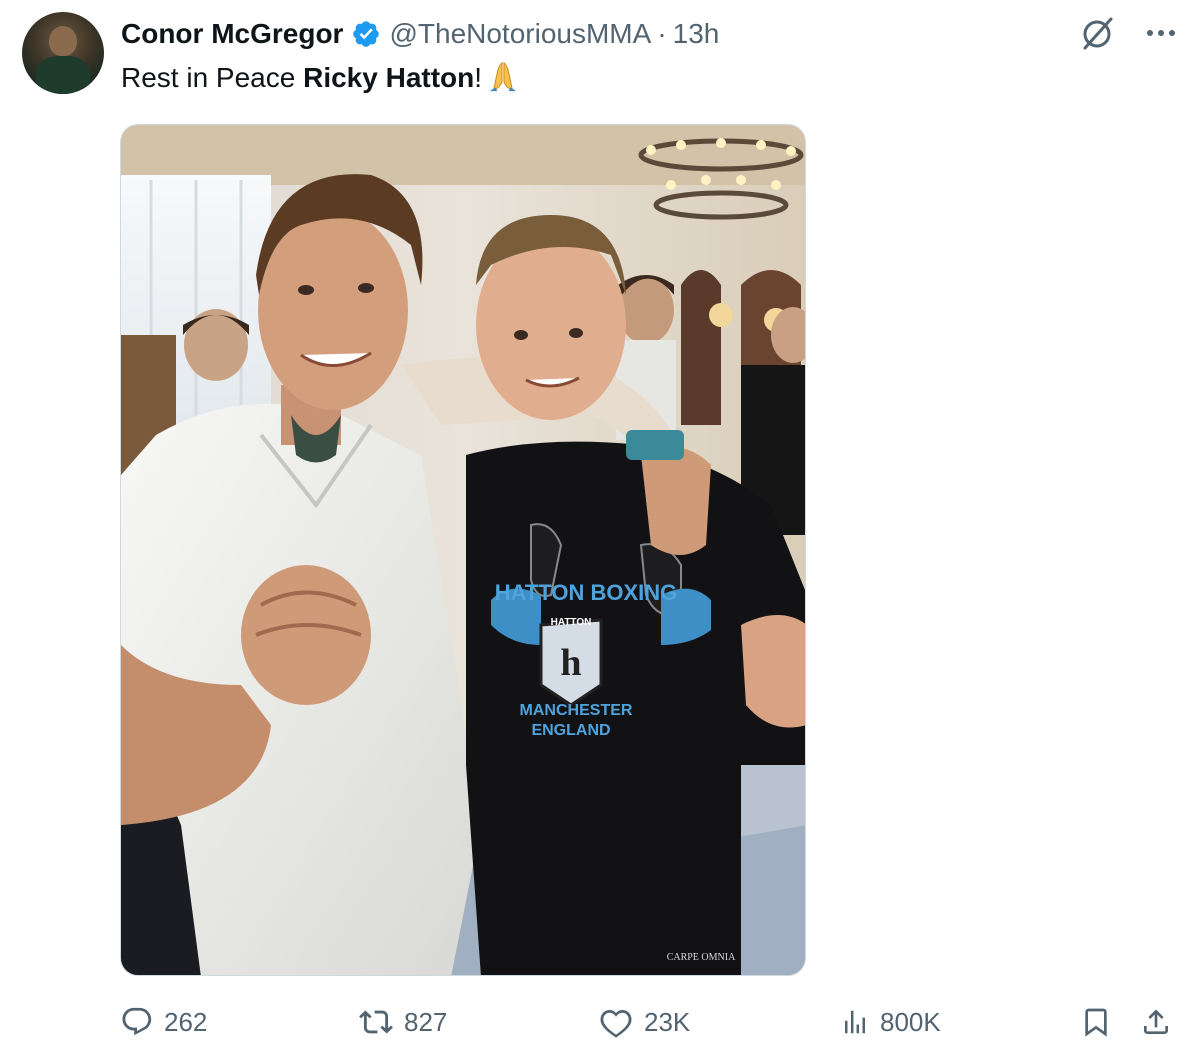 The width and height of the screenshot is (1200, 1042). I want to click on reply-count: 262, so click(186, 1021).